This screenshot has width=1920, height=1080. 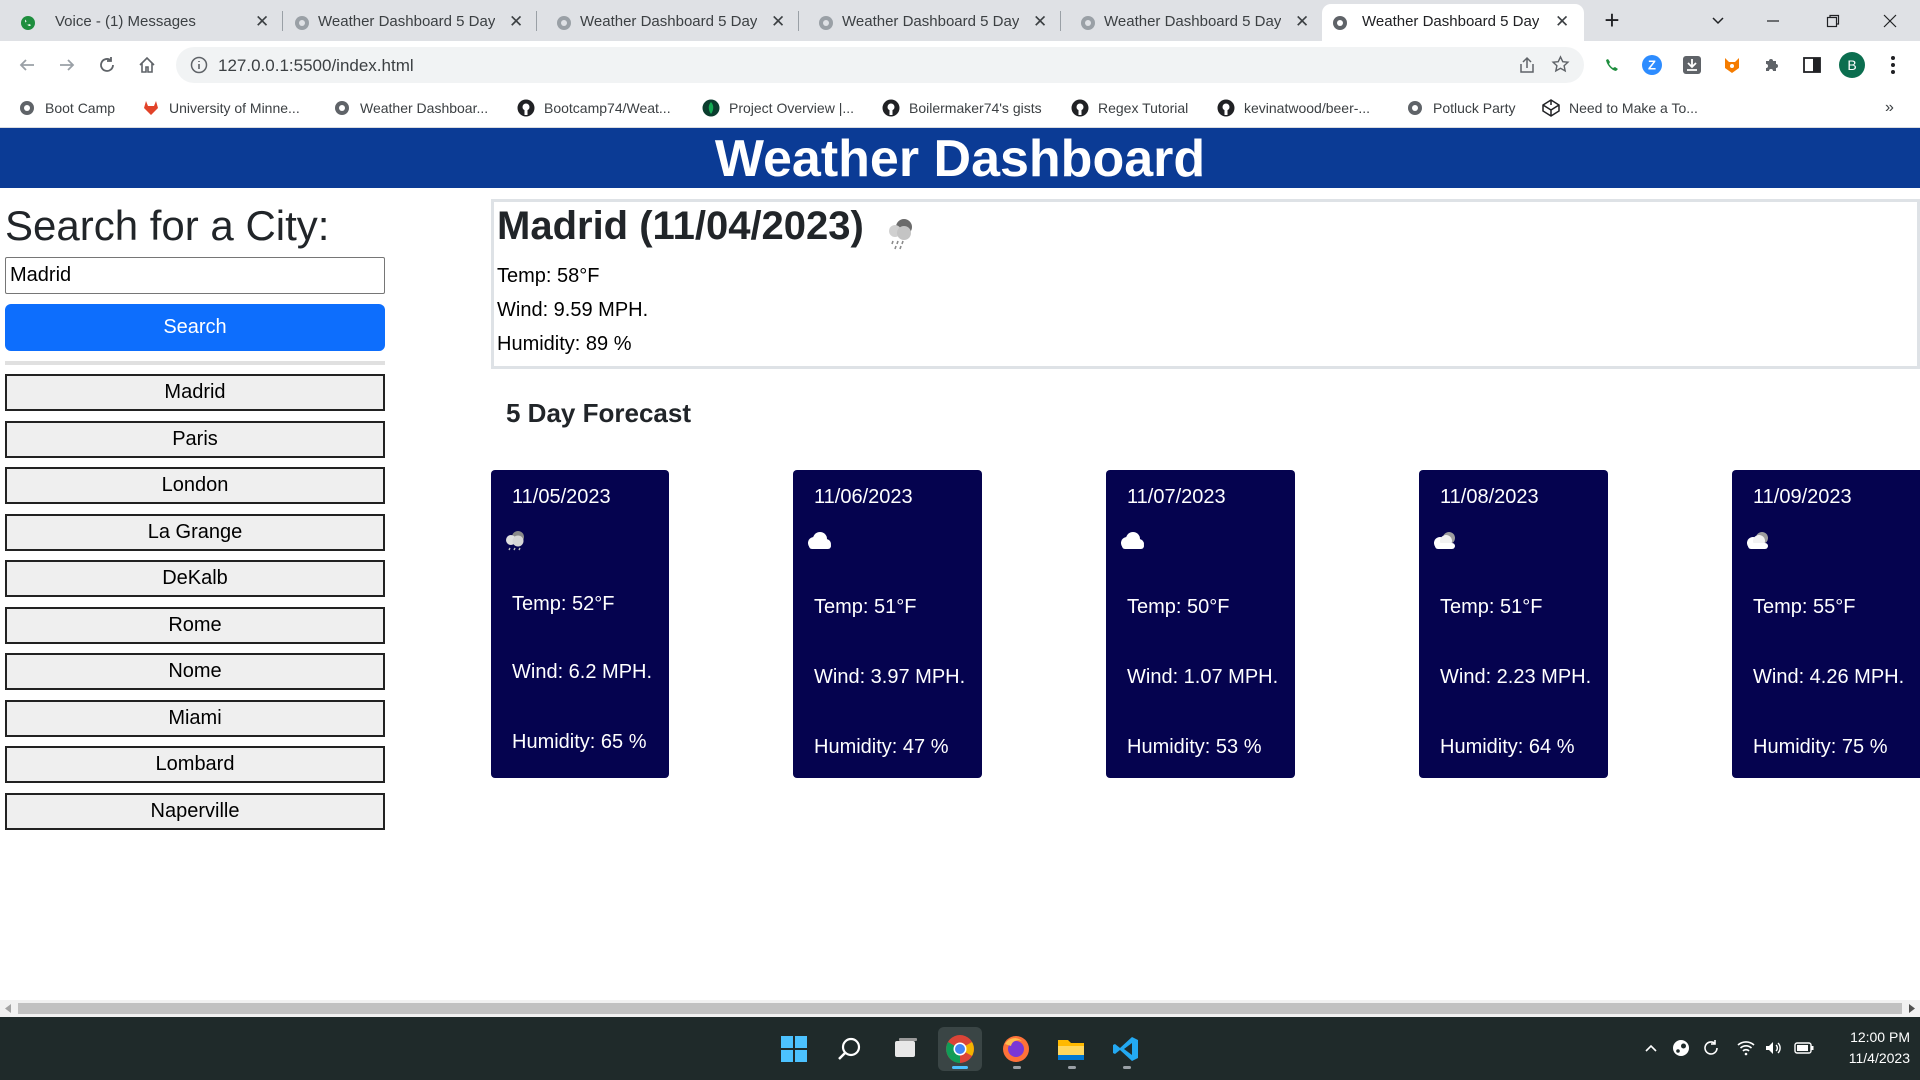 What do you see at coordinates (1651, 1048) in the screenshot?
I see `show-hidden-icons-chevron-icon` at bounding box center [1651, 1048].